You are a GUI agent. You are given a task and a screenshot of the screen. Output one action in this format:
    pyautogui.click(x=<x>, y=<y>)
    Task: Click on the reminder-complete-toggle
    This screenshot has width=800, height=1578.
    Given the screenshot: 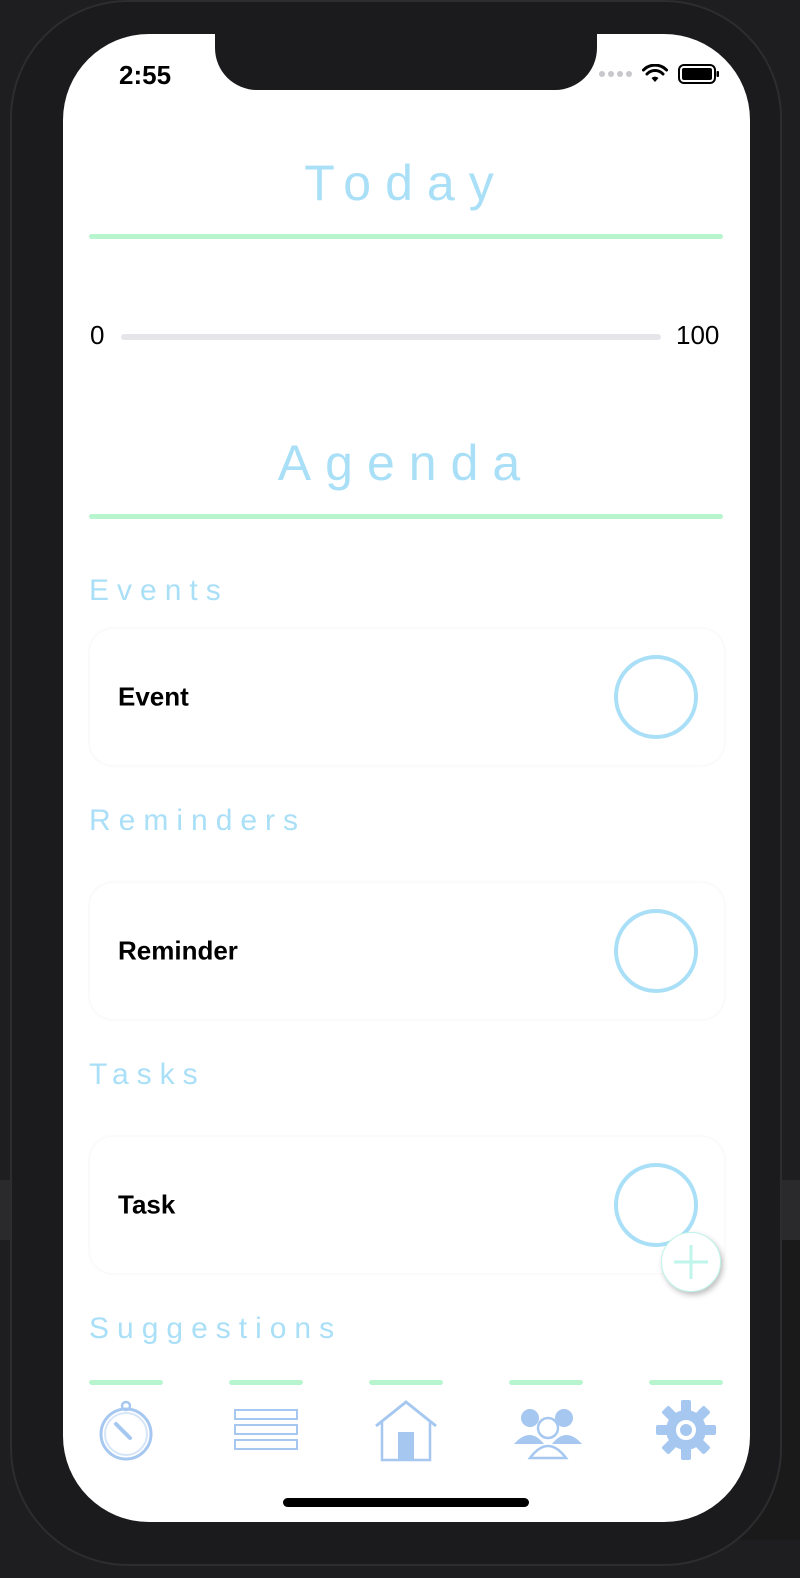 What is the action you would take?
    pyautogui.click(x=656, y=951)
    